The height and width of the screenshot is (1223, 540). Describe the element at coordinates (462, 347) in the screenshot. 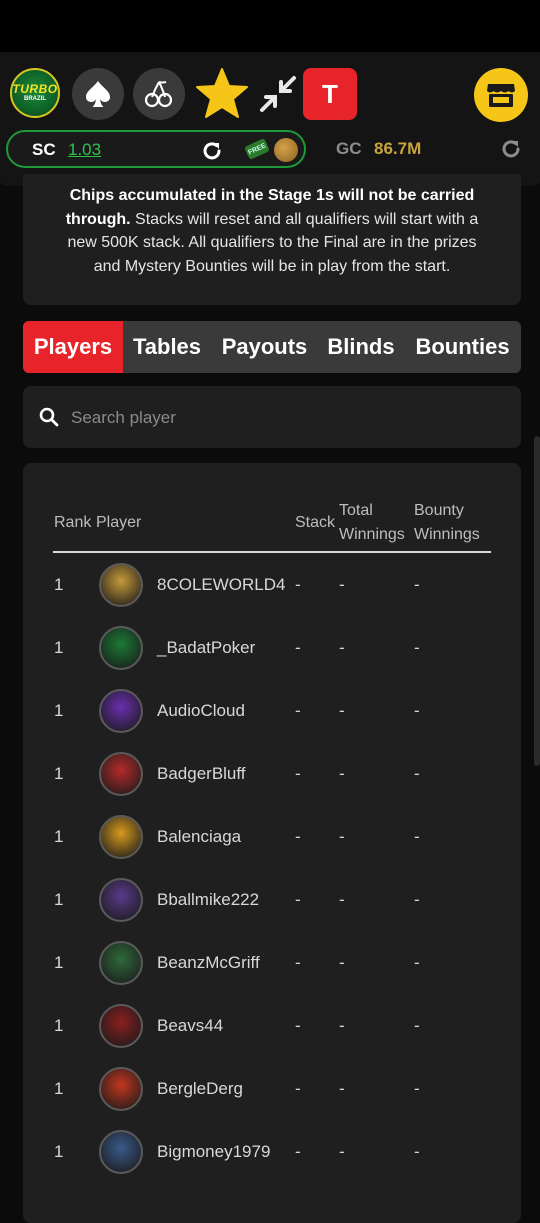

I see `tab-bounties: Bounties` at that location.